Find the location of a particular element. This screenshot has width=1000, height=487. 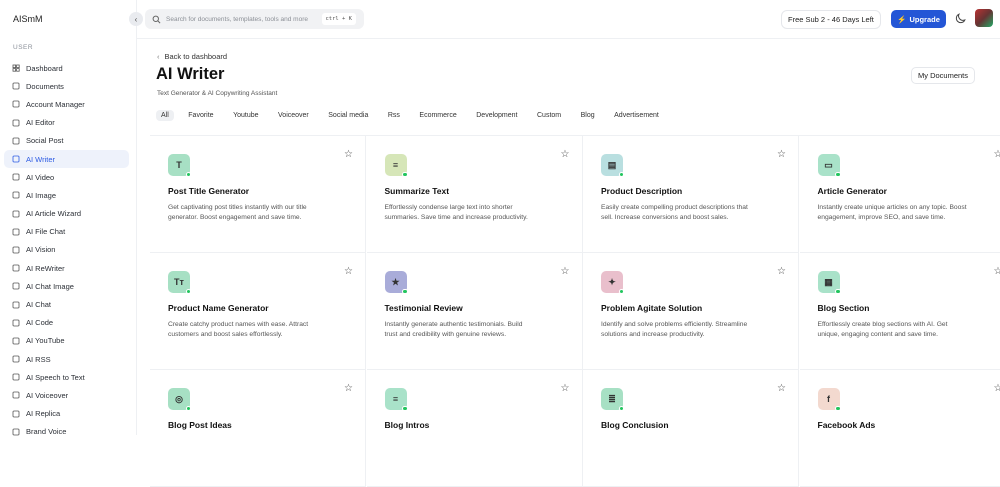

search-icon is located at coordinates (156, 19).